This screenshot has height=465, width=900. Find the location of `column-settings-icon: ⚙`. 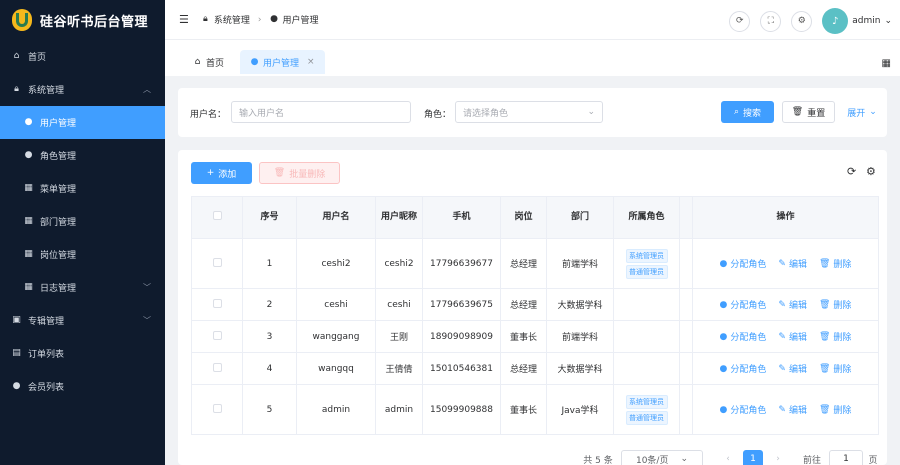

column-settings-icon: ⚙ is located at coordinates (871, 171).